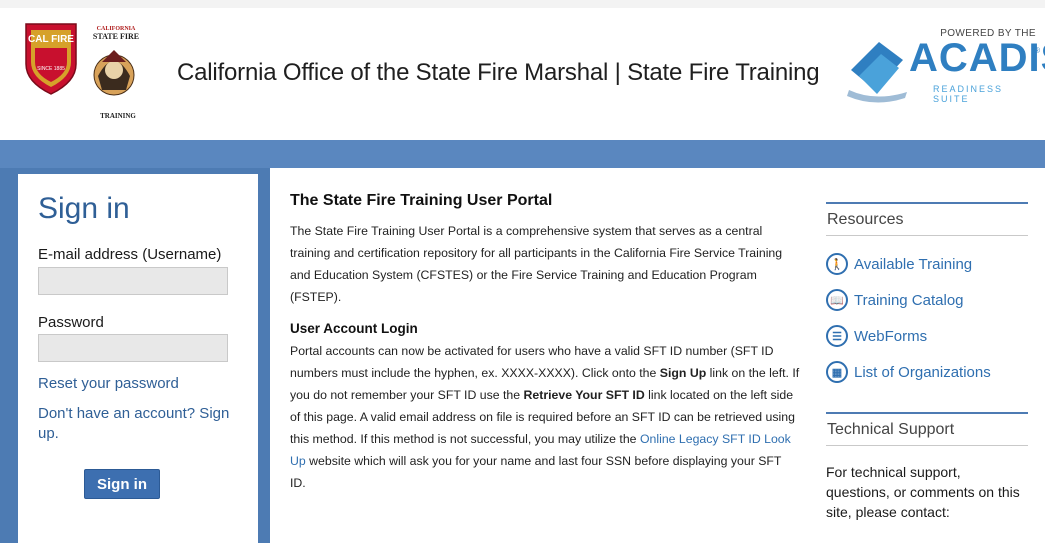 The width and height of the screenshot is (1045, 543). What do you see at coordinates (927, 429) in the screenshot?
I see `tech-support-heading: Technical Support` at bounding box center [927, 429].